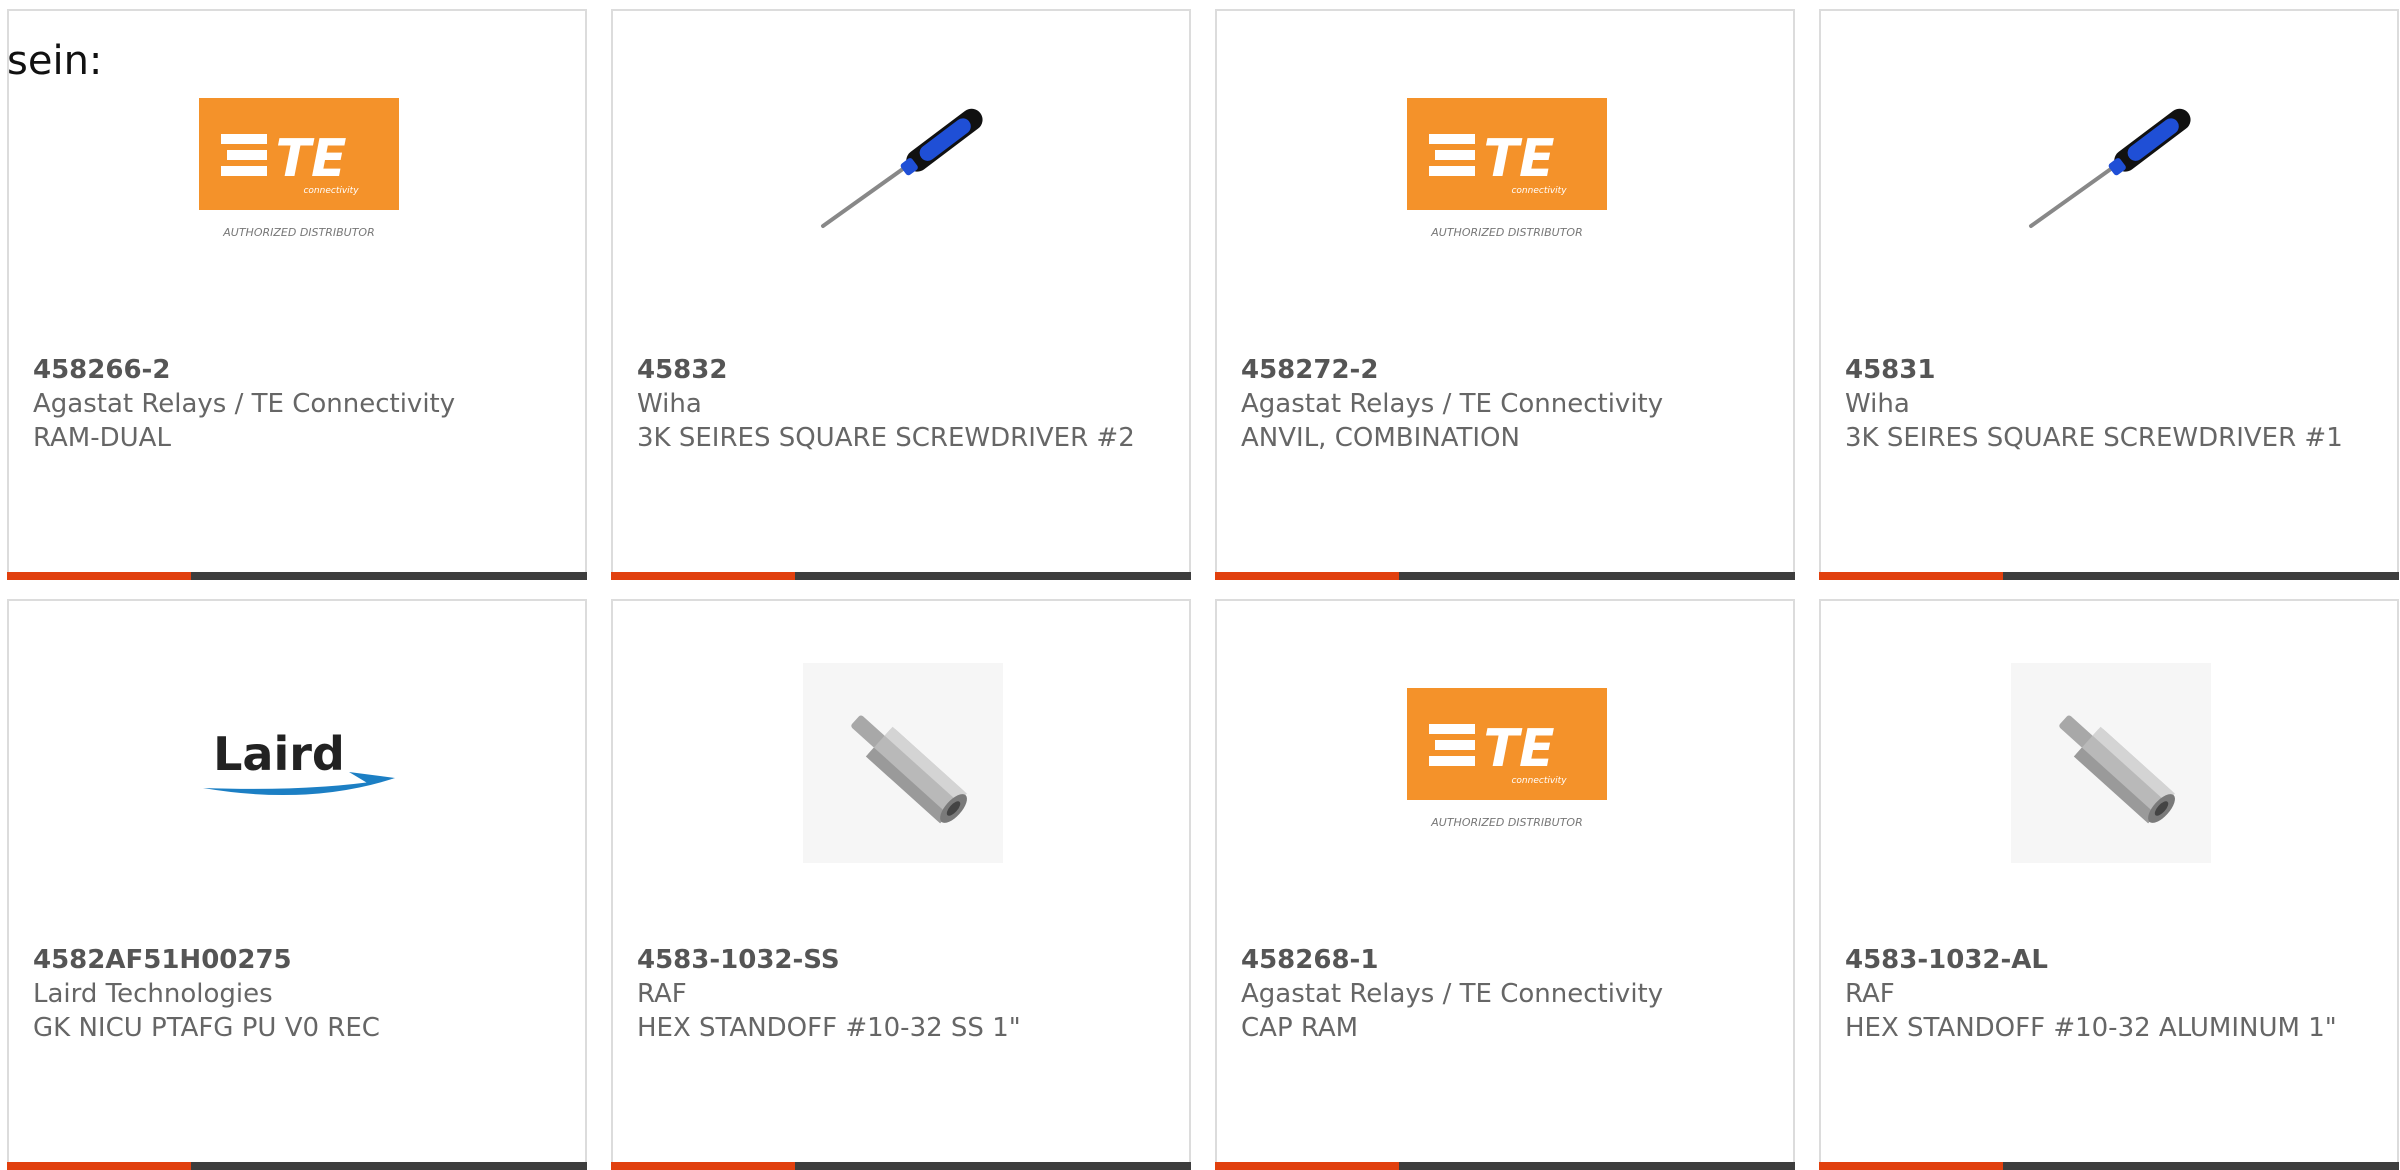 This screenshot has height=1170, width=2400. Describe the element at coordinates (206, 1028) in the screenshot. I see `description: GK NICU PTAFG PU V0 REC` at that location.